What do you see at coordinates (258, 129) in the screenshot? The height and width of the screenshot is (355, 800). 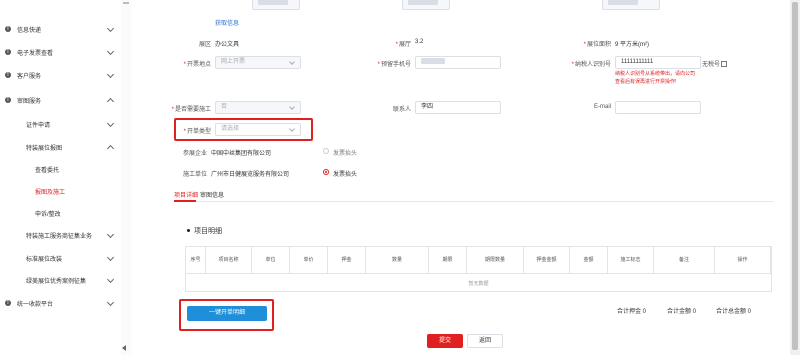 I see `invoice-type-select: 请选择` at bounding box center [258, 129].